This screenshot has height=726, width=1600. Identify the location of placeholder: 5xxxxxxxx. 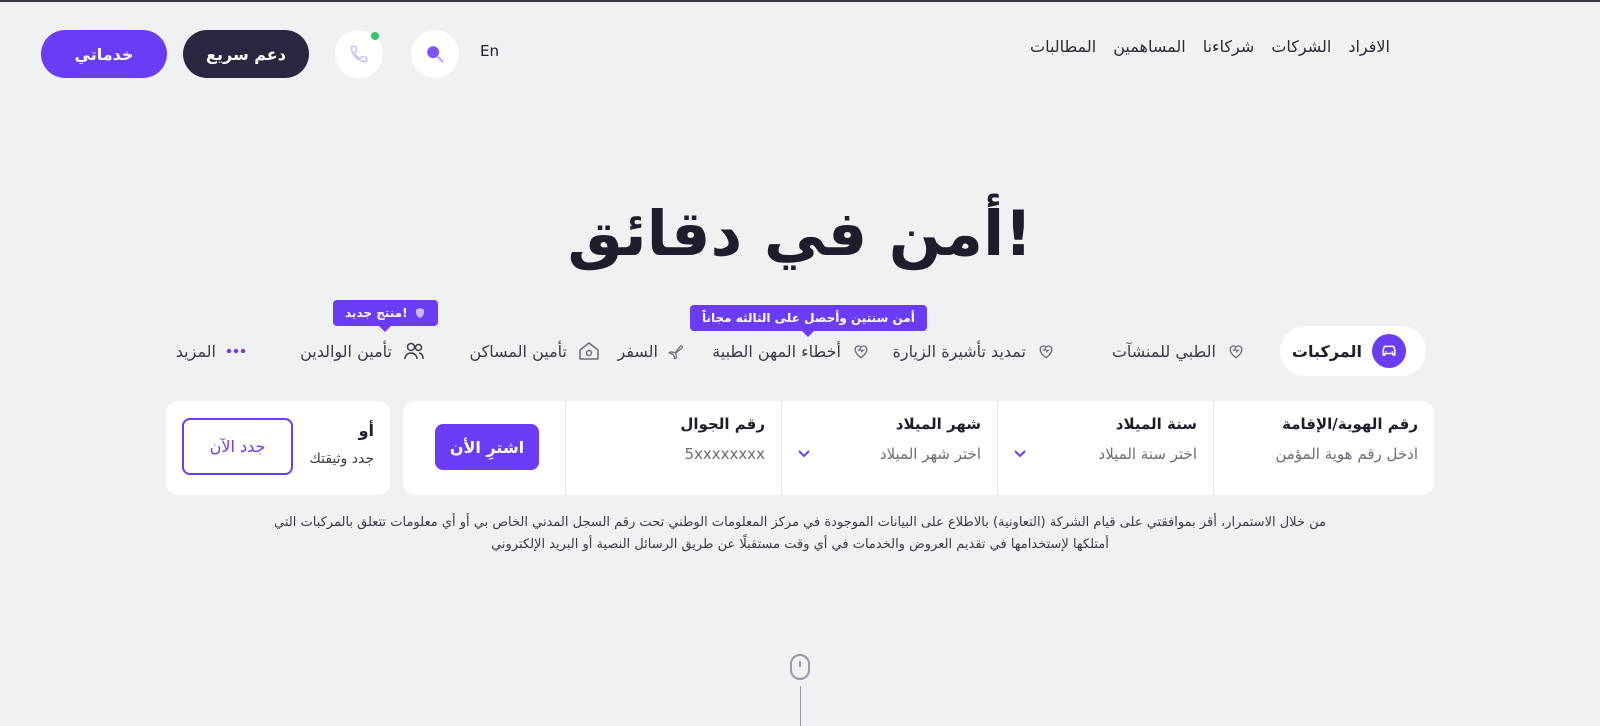
(724, 454).